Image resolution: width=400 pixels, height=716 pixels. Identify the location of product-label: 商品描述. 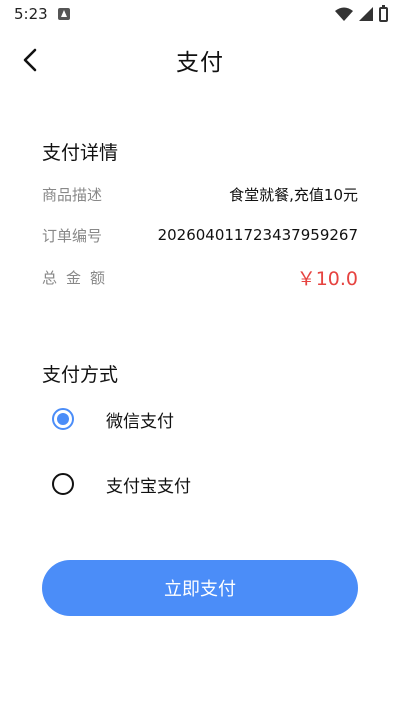
(72, 194).